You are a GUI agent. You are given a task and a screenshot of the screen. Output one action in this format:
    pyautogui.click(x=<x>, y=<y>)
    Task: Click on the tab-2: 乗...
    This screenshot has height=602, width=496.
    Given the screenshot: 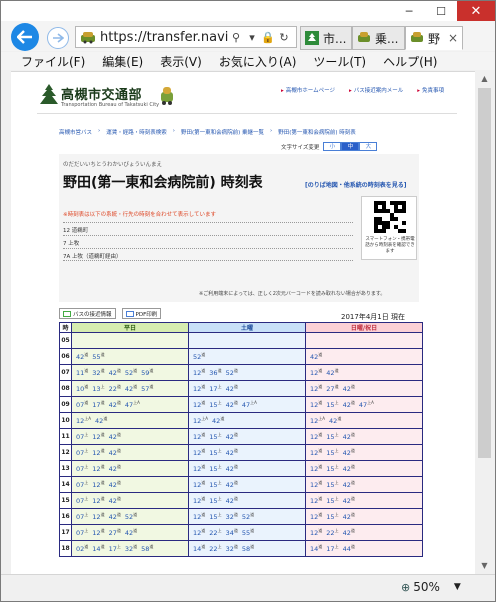 What is the action you would take?
    pyautogui.click(x=378, y=38)
    